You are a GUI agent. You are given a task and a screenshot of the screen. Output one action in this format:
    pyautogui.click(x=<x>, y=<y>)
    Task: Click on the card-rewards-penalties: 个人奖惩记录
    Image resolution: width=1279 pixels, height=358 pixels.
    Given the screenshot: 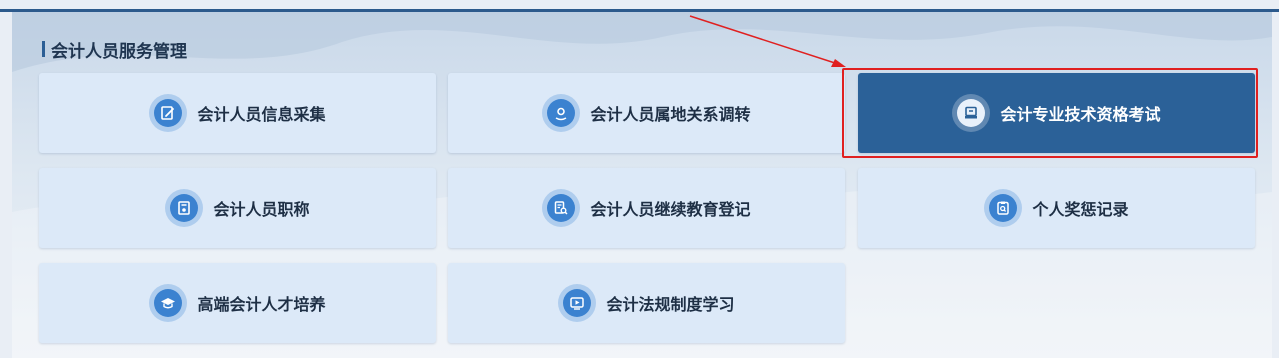 What is the action you would take?
    pyautogui.click(x=1056, y=208)
    